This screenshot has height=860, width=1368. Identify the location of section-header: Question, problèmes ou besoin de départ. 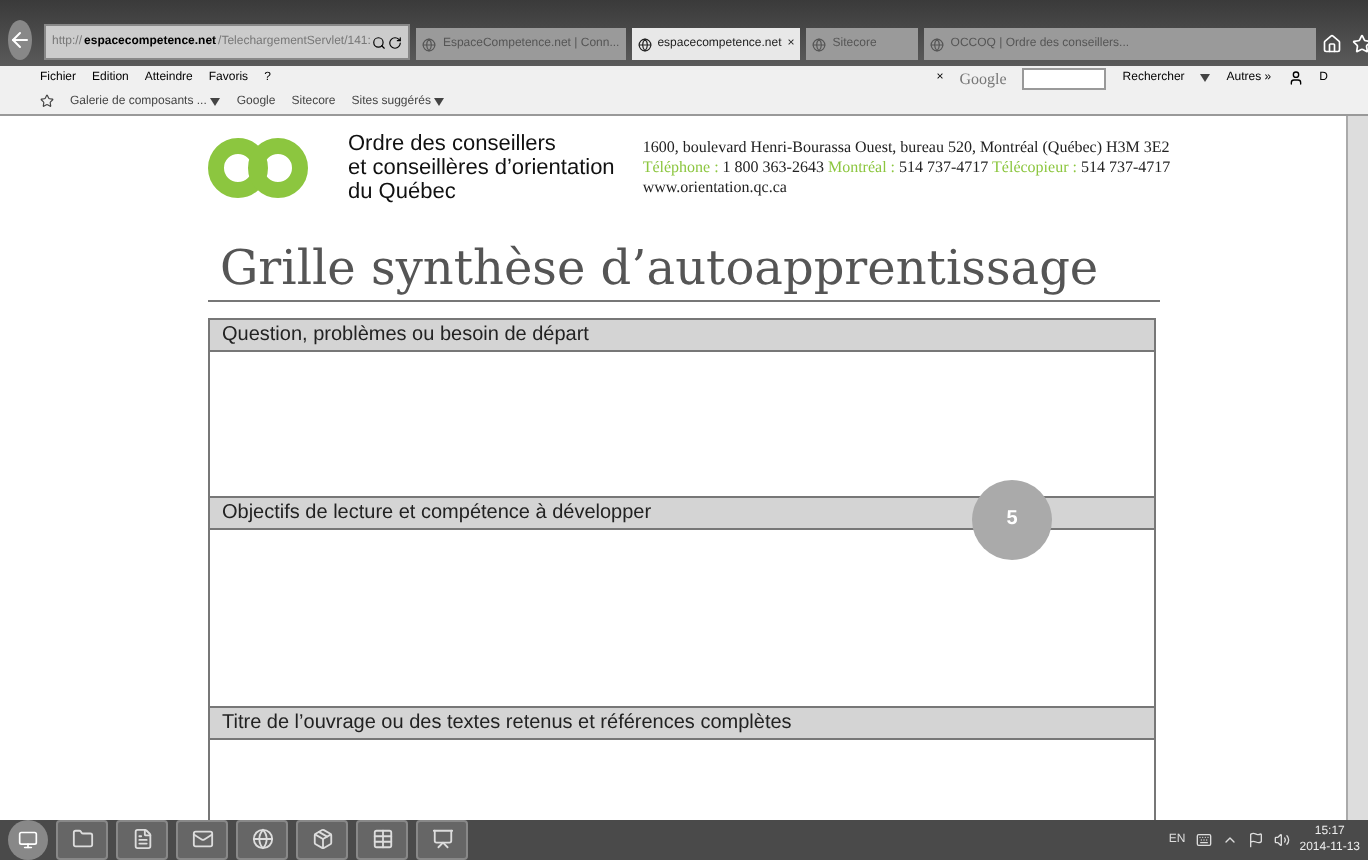
(682, 334).